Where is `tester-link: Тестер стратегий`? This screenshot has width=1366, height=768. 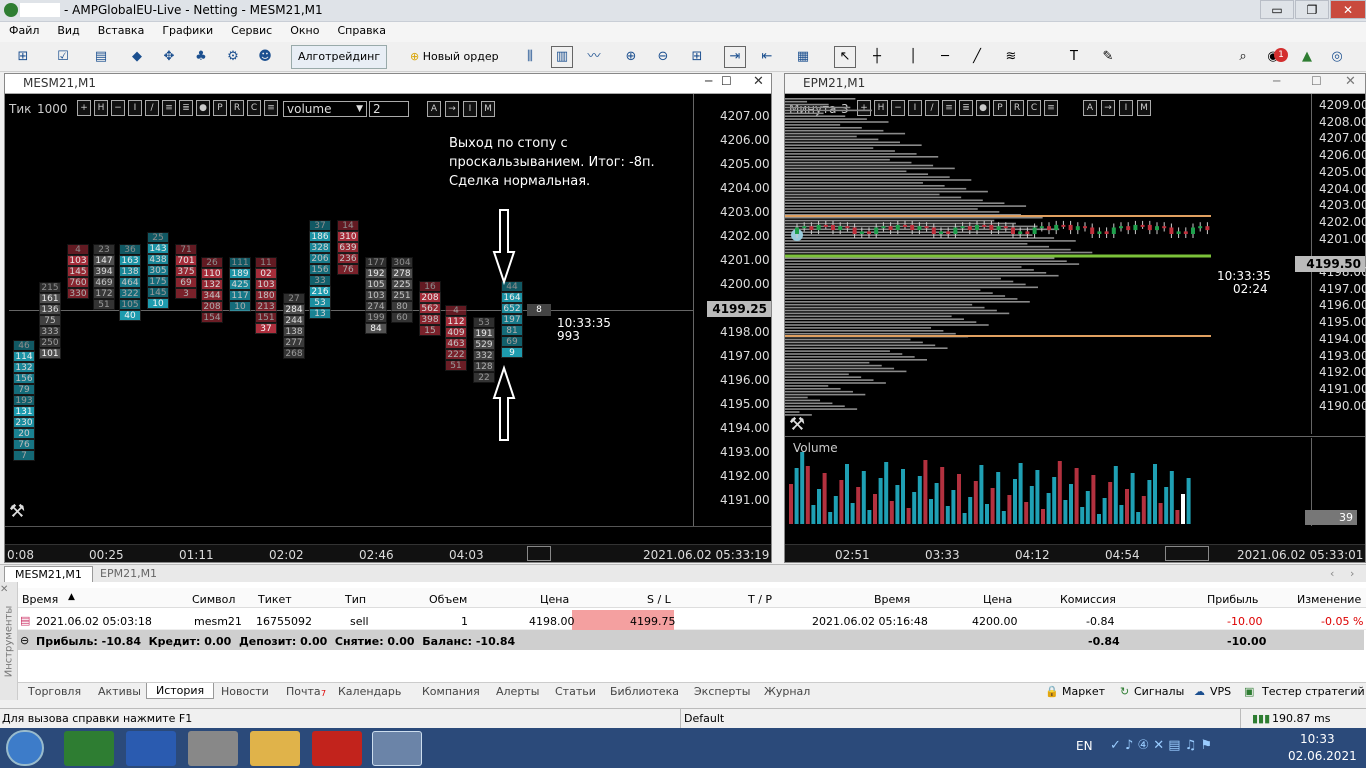
tester-link: Тестер стратегий is located at coordinates (1313, 691).